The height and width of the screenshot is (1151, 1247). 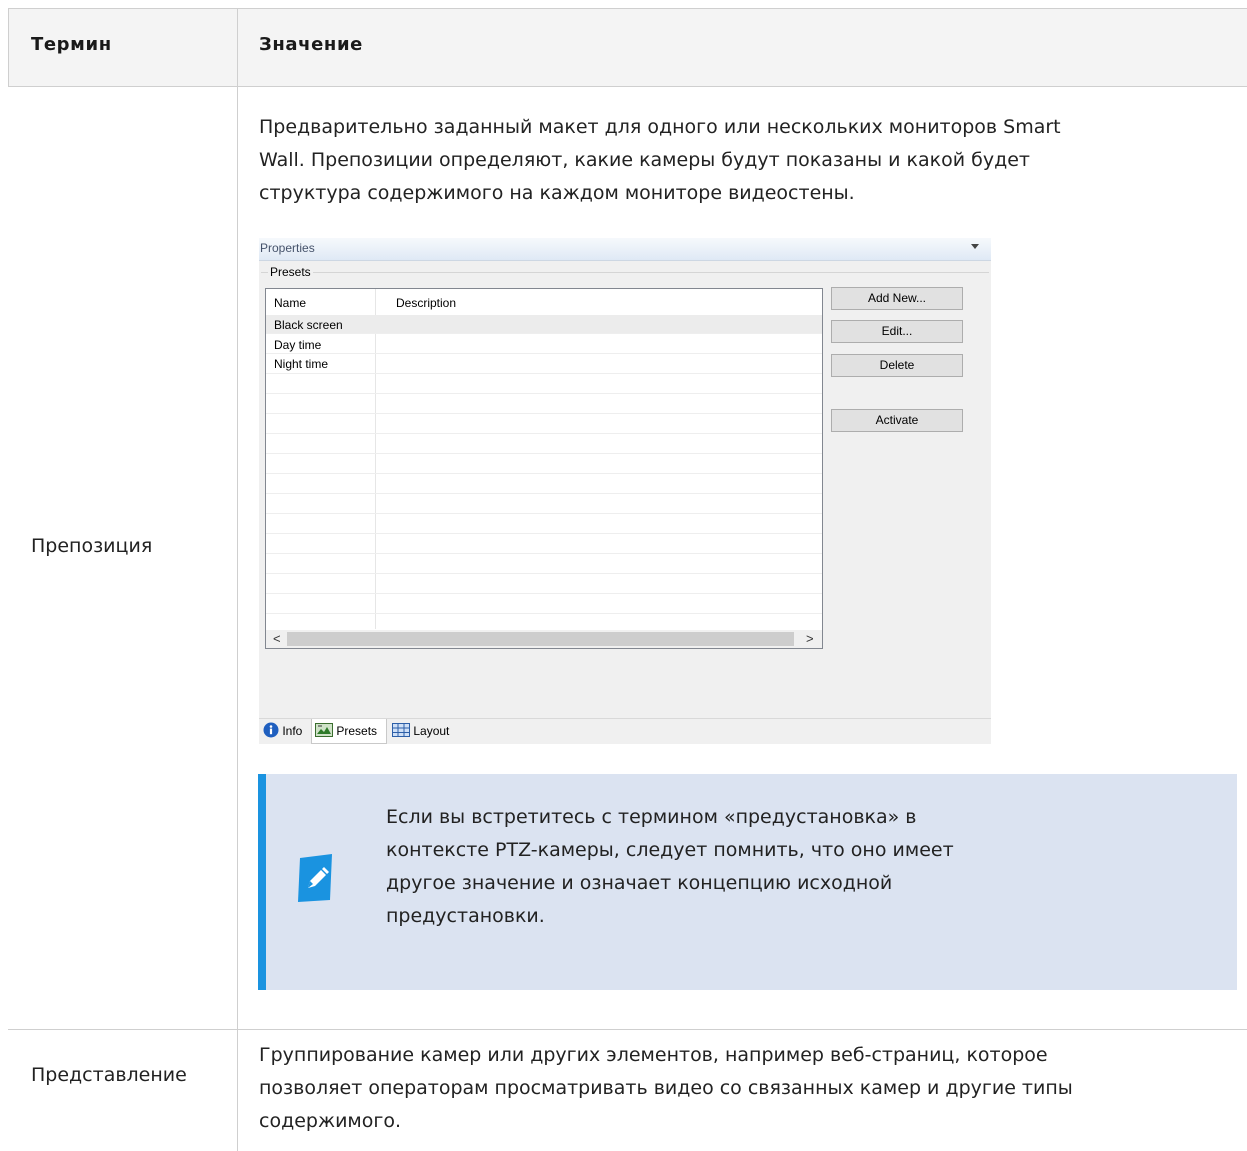 What do you see at coordinates (625, 731) in the screenshot?
I see `bottom-tab-strip: Info Presets Layout` at bounding box center [625, 731].